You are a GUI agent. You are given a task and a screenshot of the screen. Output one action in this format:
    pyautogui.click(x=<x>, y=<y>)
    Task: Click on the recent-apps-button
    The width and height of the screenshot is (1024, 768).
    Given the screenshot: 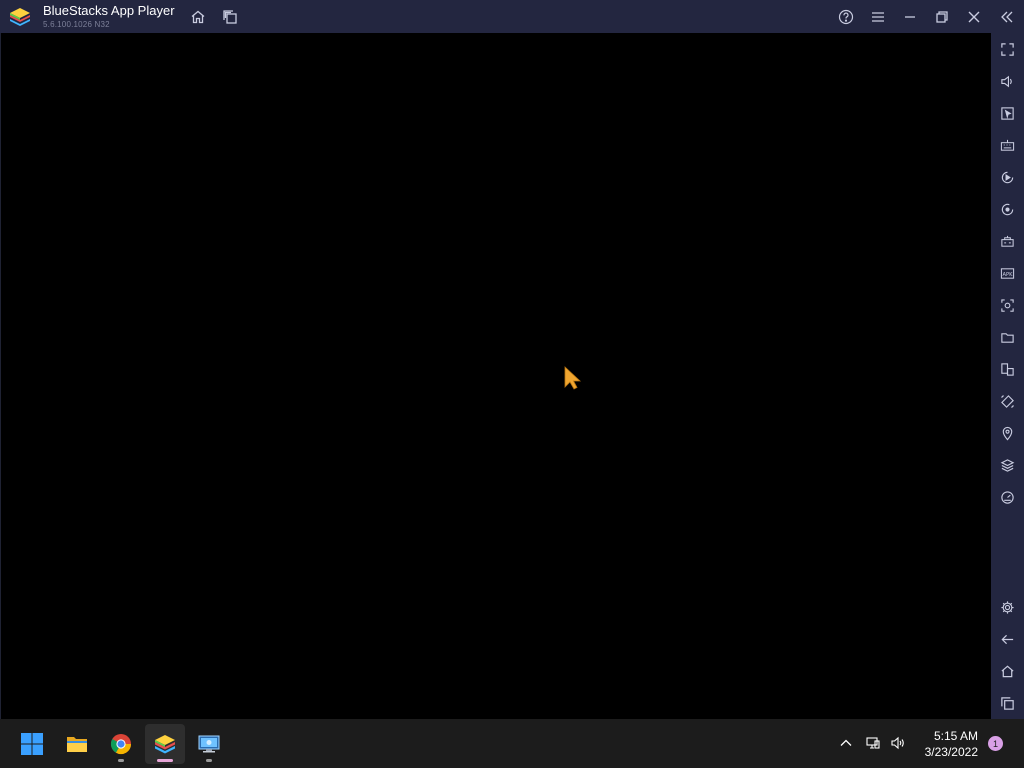 What is the action you would take?
    pyautogui.click(x=1007, y=703)
    